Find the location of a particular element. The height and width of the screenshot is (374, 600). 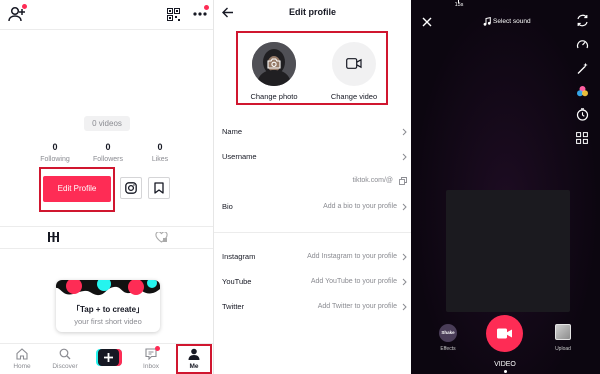

field-name: Name is located at coordinates (314, 132).